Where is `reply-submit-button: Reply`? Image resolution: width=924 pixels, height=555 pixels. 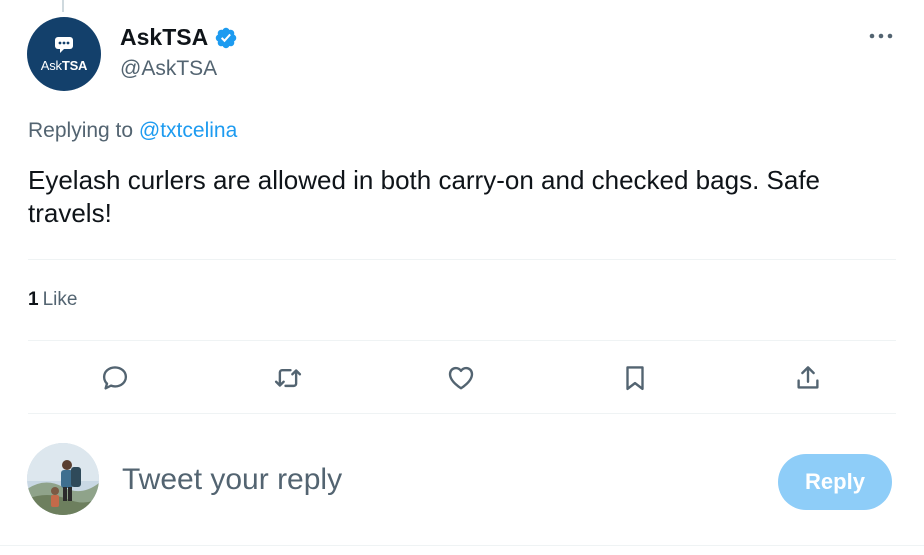 reply-submit-button: Reply is located at coordinates (835, 482).